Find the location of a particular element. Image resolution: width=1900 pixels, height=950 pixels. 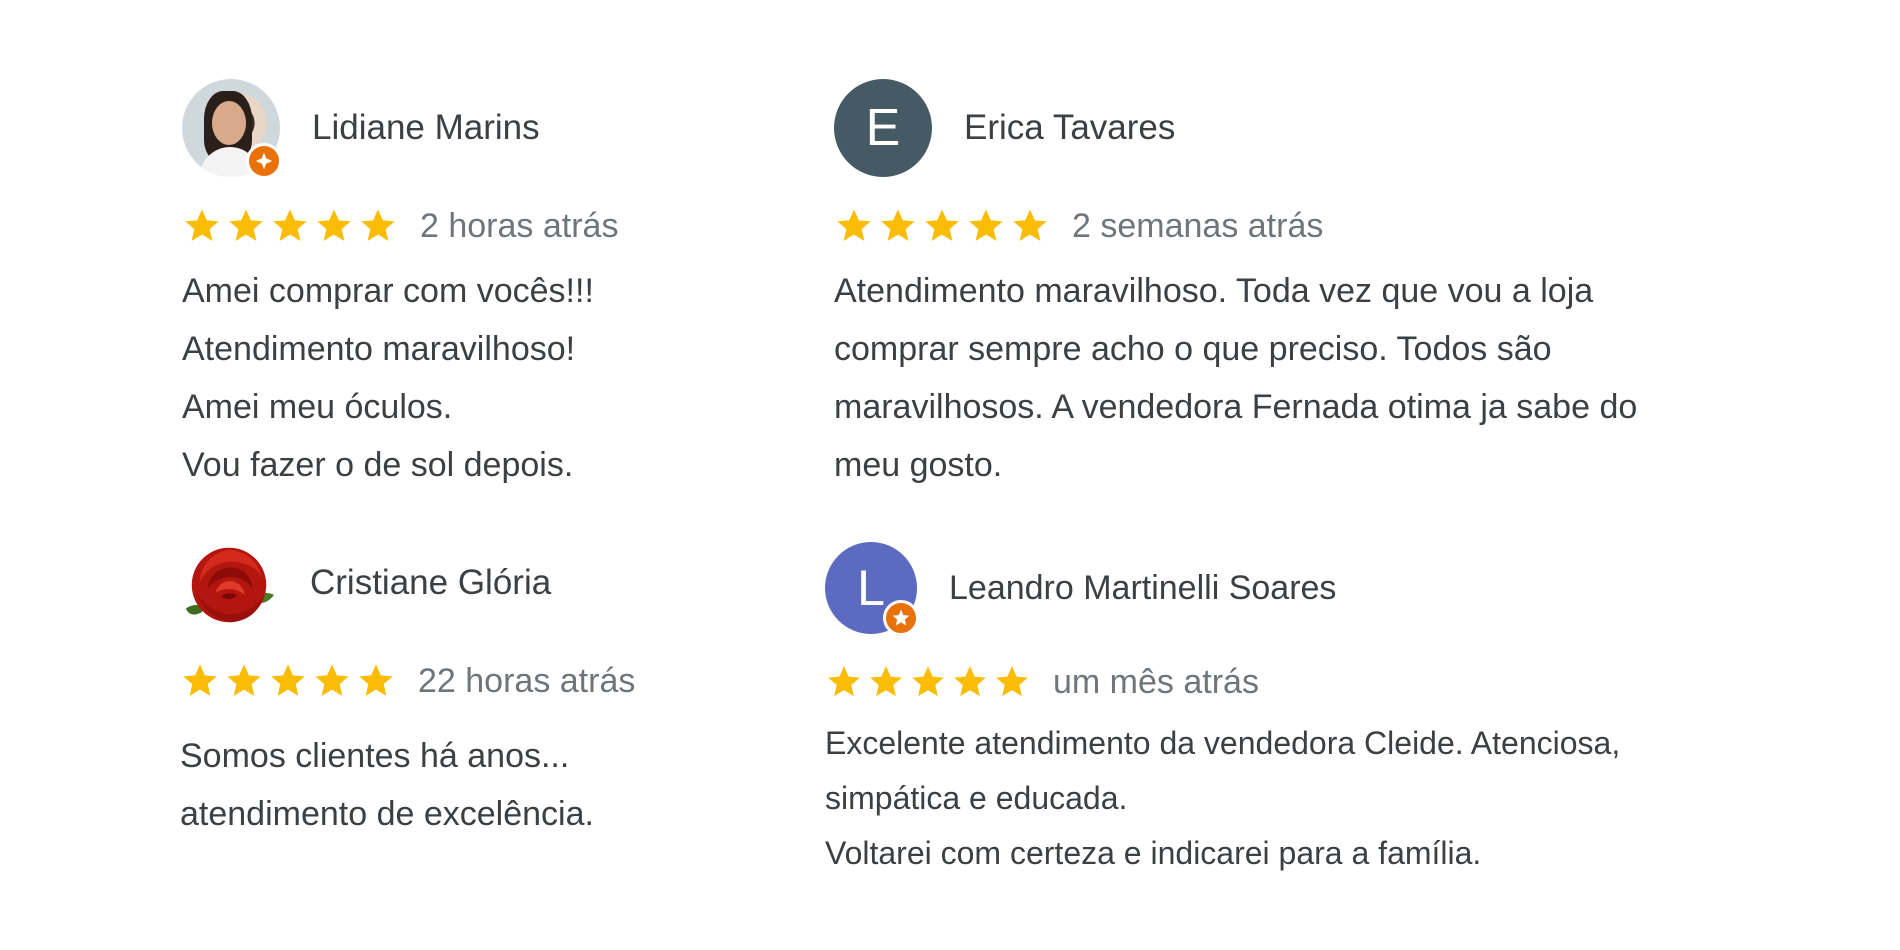

avatar: E is located at coordinates (883, 128).